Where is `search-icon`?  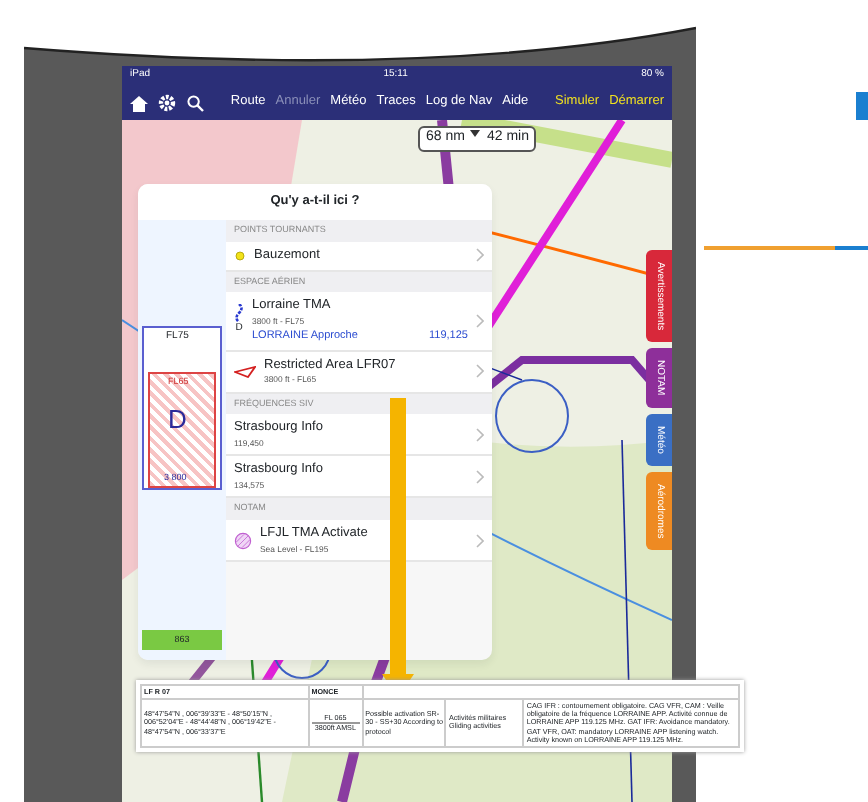 search-icon is located at coordinates (195, 102).